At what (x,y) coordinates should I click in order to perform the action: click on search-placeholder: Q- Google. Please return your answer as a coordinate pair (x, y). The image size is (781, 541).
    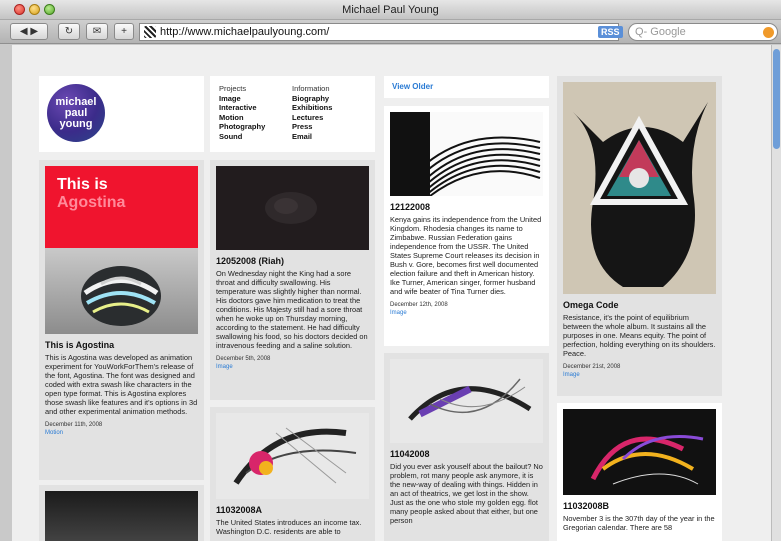
    Looking at the image, I should click on (660, 32).